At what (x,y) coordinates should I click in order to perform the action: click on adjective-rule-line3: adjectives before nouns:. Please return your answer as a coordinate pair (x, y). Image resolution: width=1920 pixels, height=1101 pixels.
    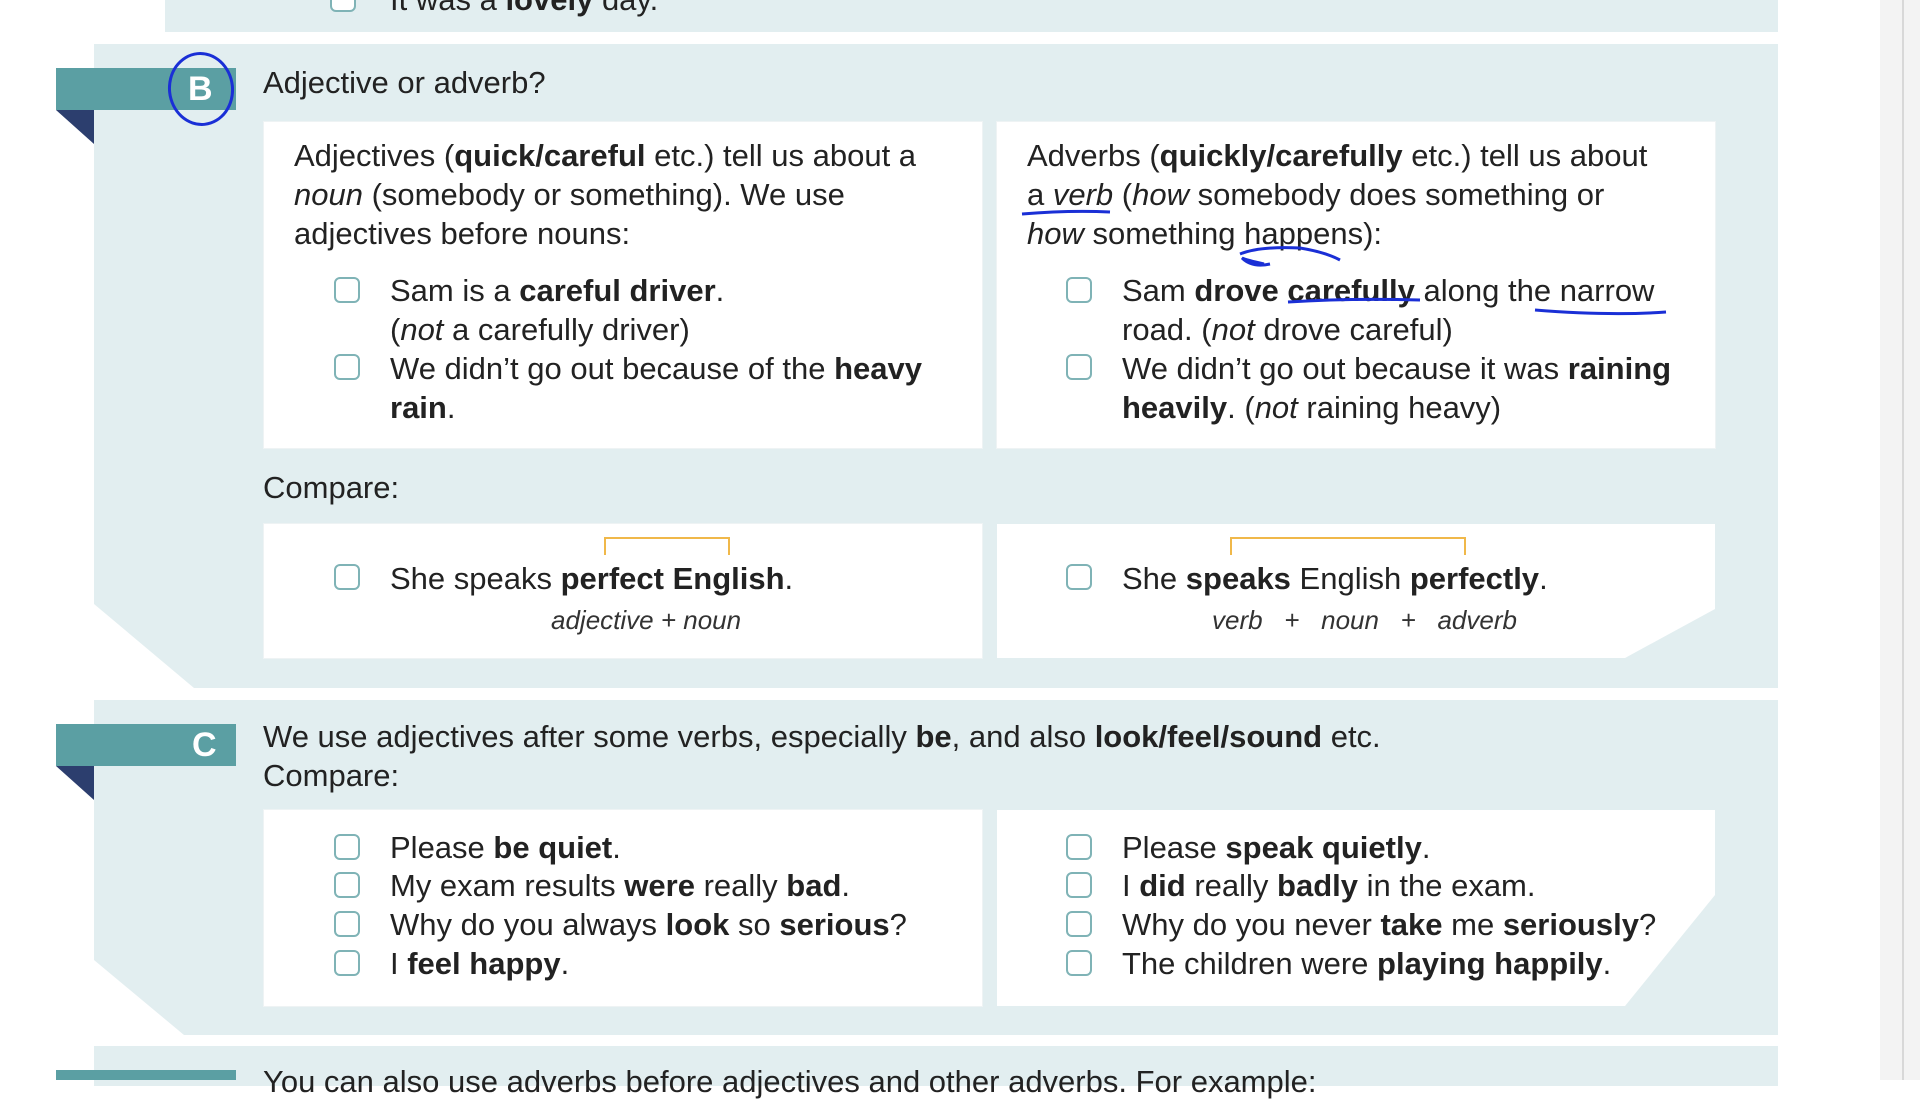
    Looking at the image, I should click on (462, 233).